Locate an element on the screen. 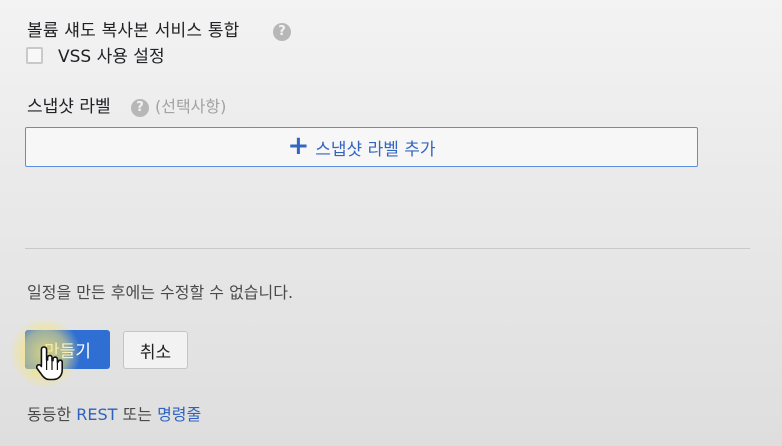 The image size is (782, 446). equivalent-prefix: 동등한 is located at coordinates (49, 414).